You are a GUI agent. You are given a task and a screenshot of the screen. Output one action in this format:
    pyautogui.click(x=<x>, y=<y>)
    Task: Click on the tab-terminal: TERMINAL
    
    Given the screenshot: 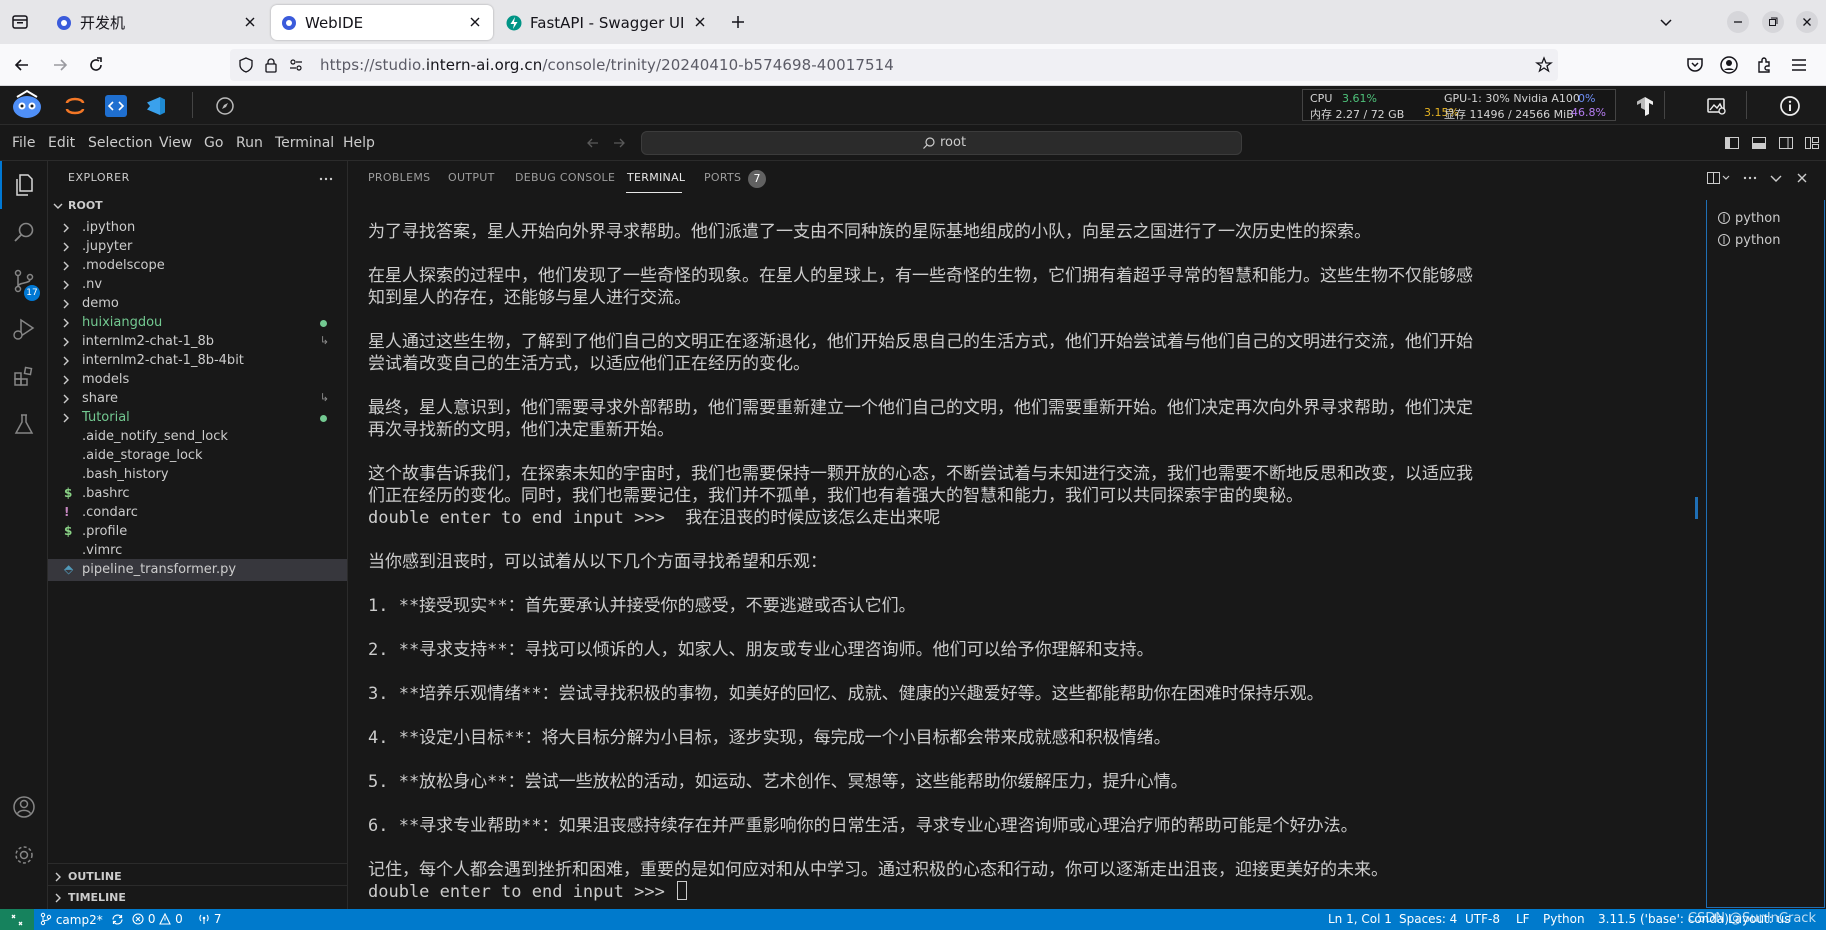 What is the action you would take?
    pyautogui.click(x=656, y=177)
    